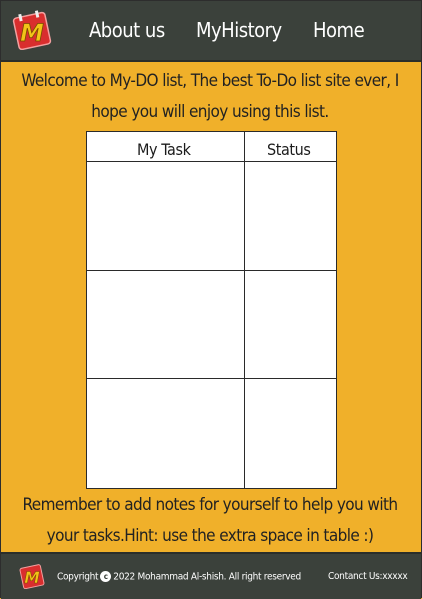 The width and height of the screenshot is (422, 599). Describe the element at coordinates (244, 310) in the screenshot. I see `column-divider` at that location.